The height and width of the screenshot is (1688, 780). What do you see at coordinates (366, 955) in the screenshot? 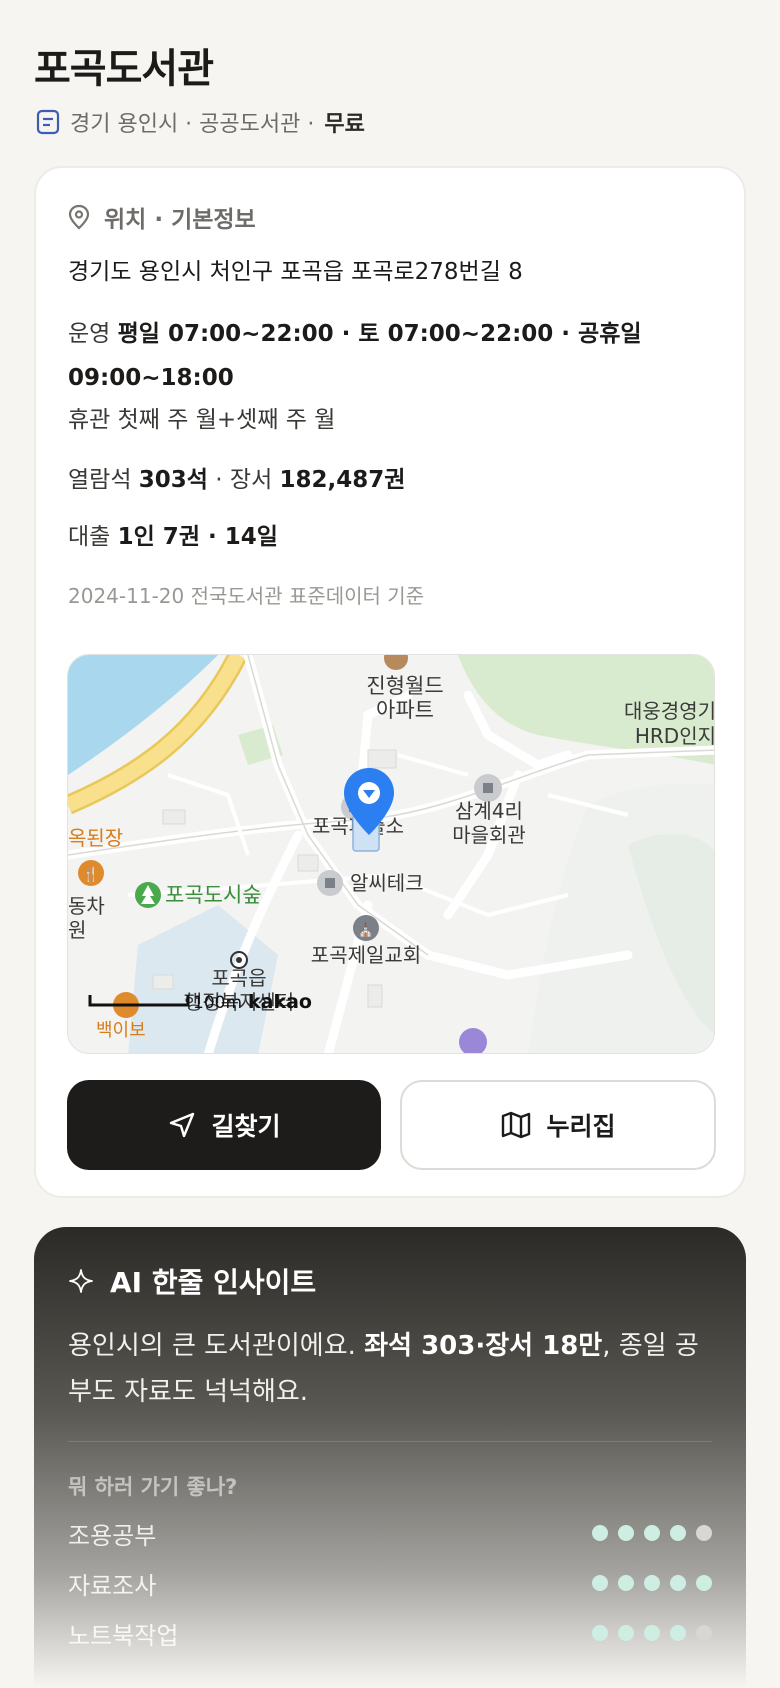
I see `map-label-church: 포곡제일교회` at bounding box center [366, 955].